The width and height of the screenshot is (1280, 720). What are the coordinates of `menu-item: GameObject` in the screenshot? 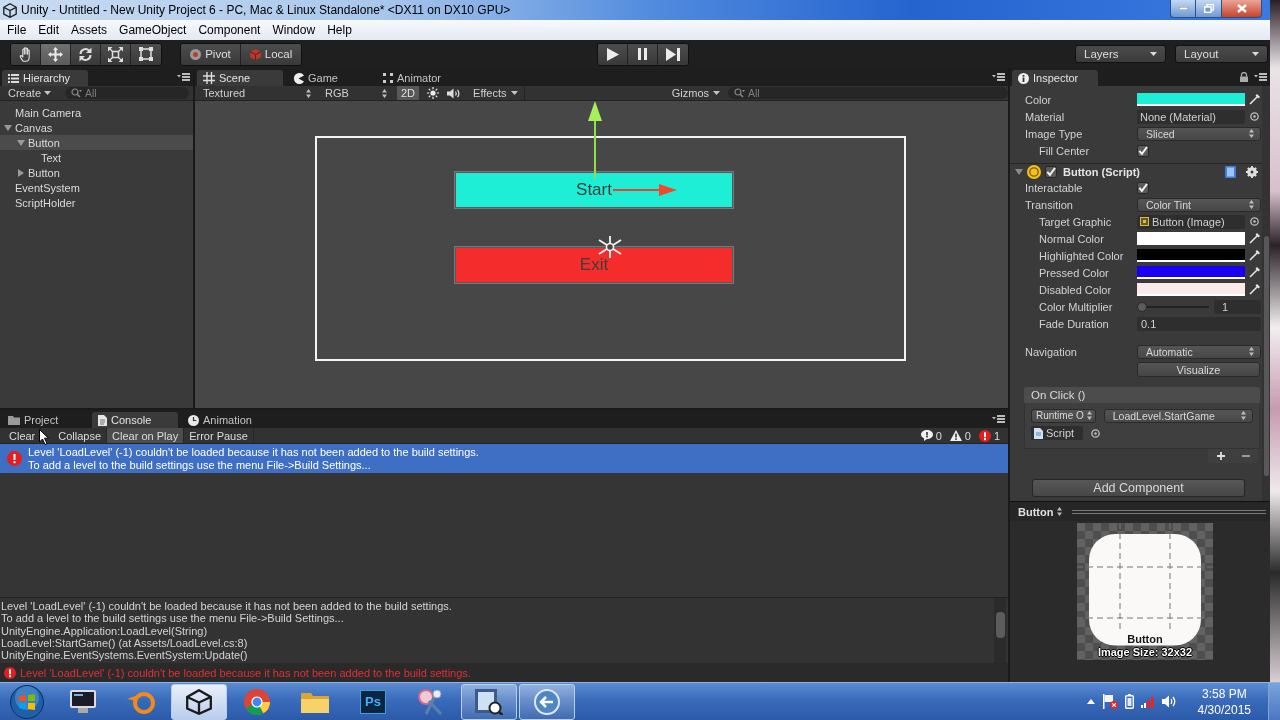 It's located at (153, 30).